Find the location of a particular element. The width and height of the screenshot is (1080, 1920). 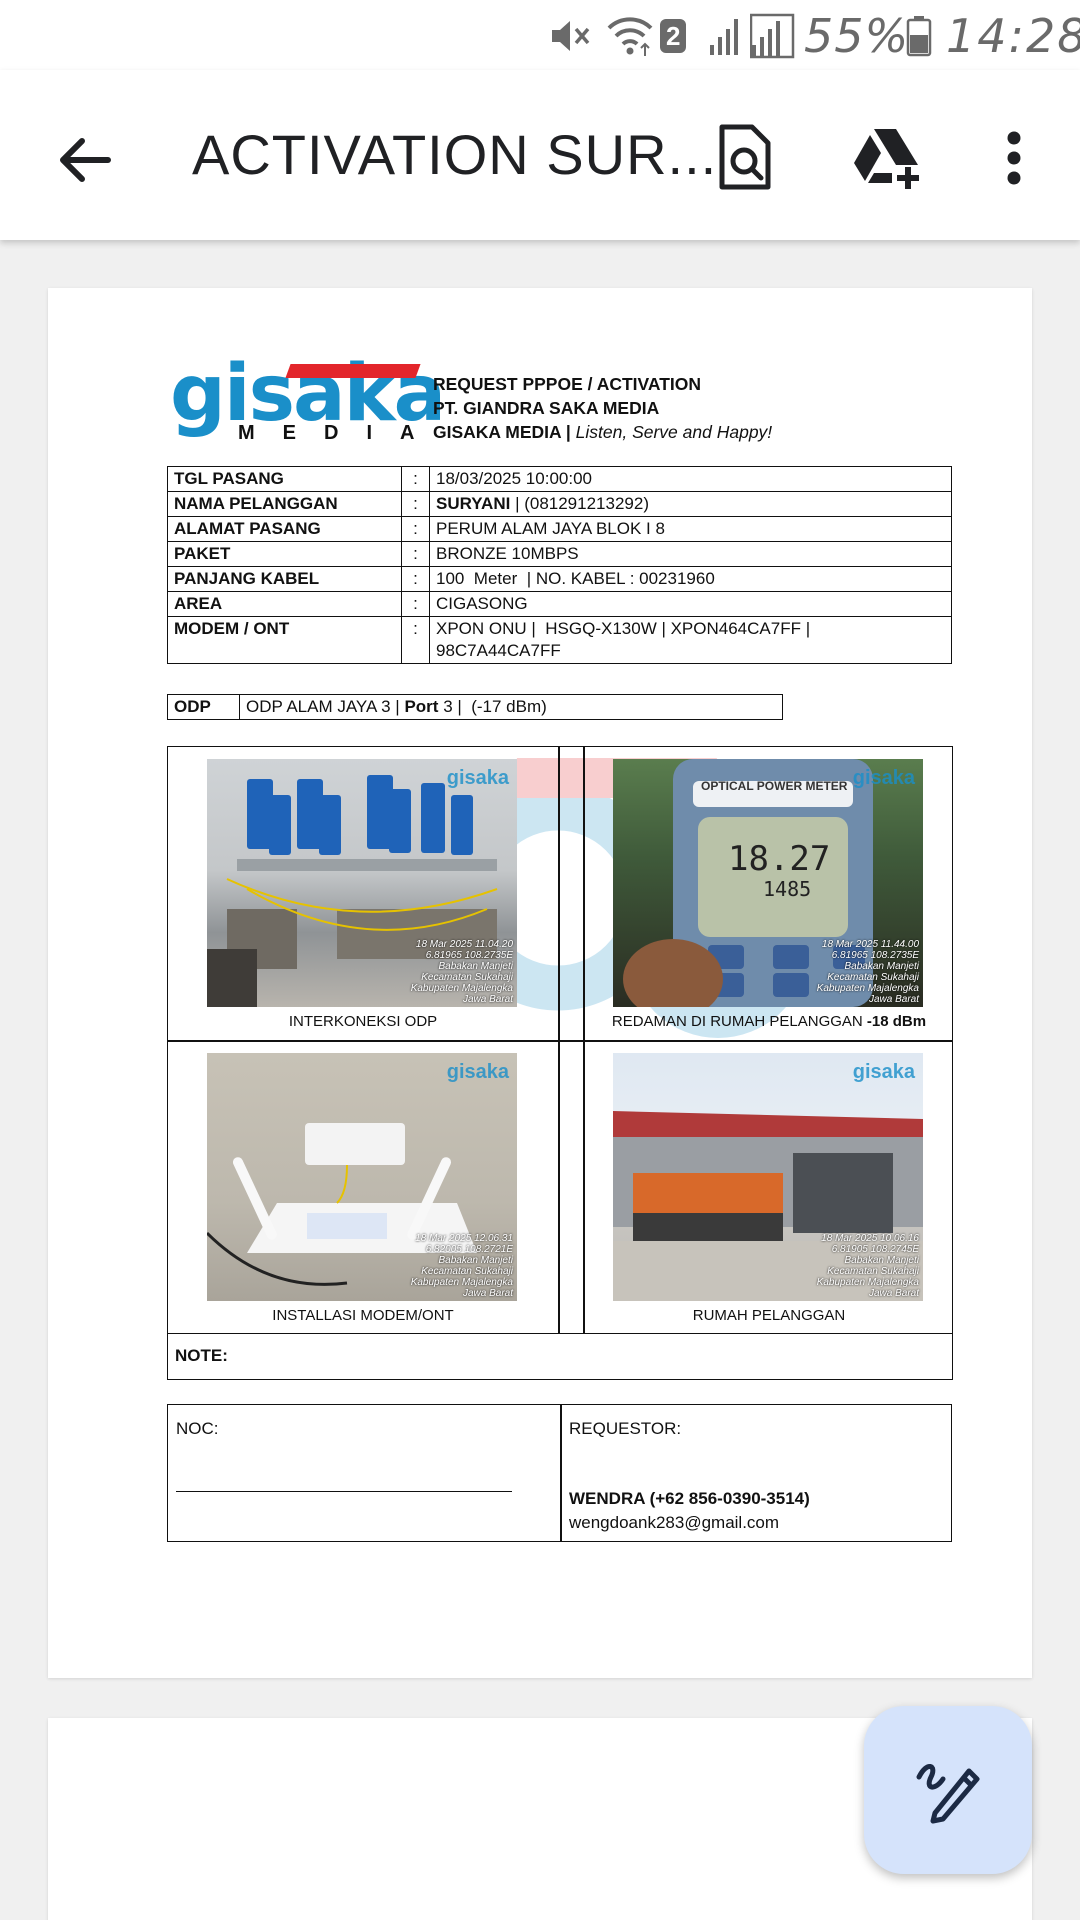

odp-table: ODP ODP ALAM JAYA 3 | Port 3 | (-17 dBm) is located at coordinates (475, 707).